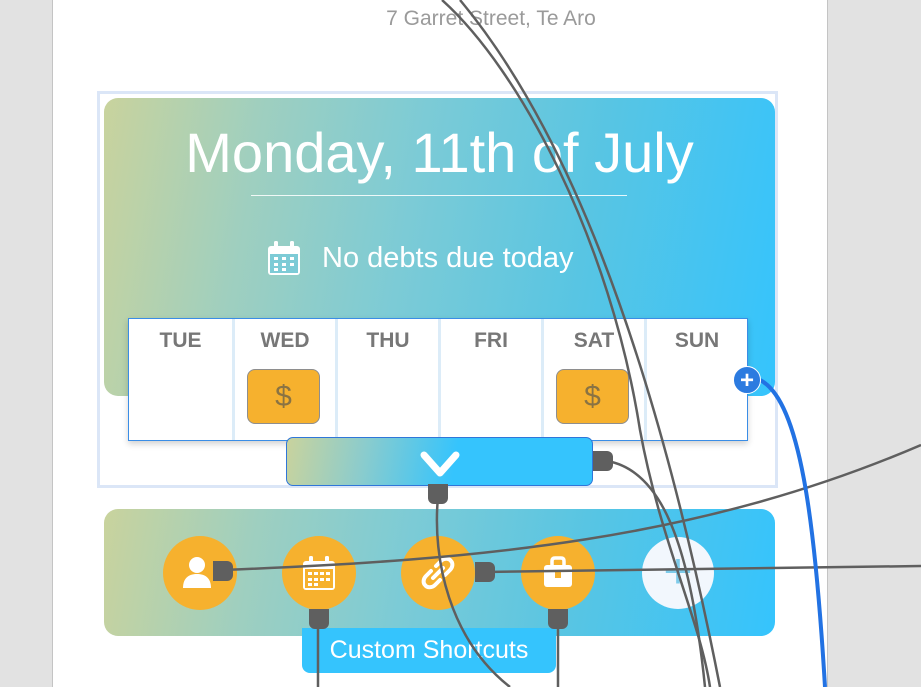 Image resolution: width=921 pixels, height=687 pixels. I want to click on briefcase-icon, so click(558, 571).